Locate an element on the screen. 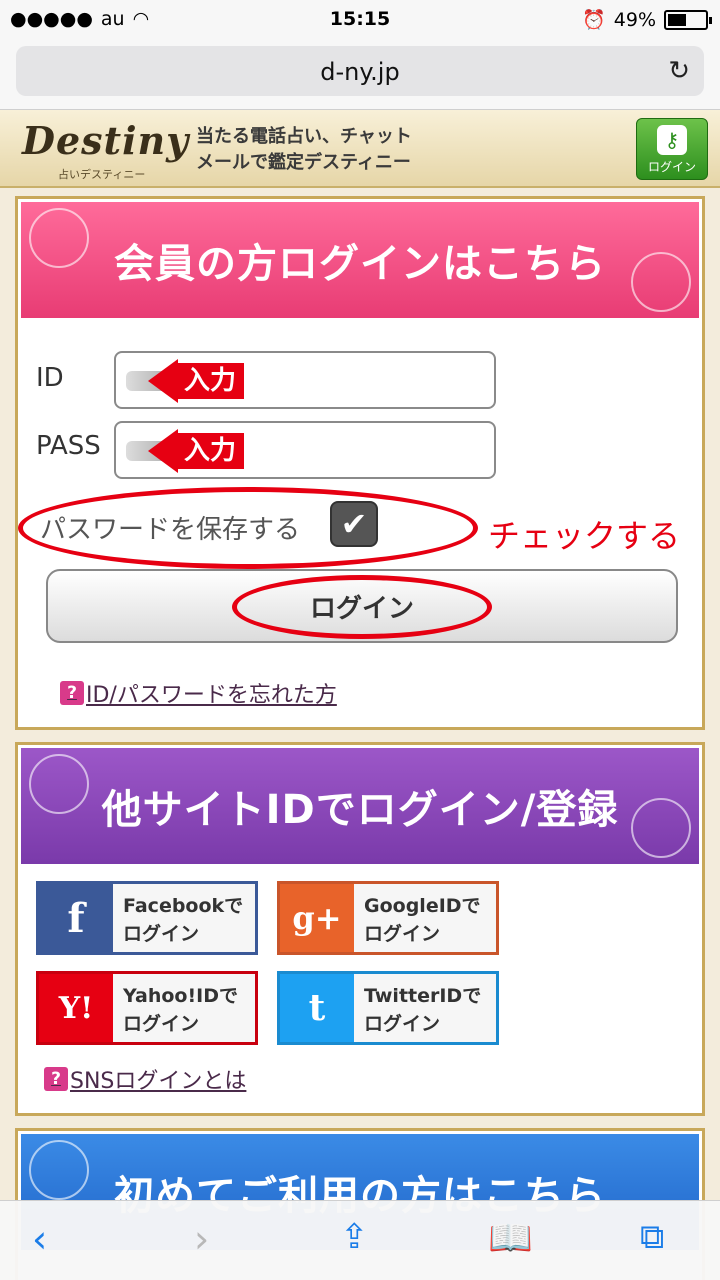 This screenshot has height=1280, width=720. forgot-password-link: ? ID/パスワードを忘れた方 is located at coordinates (198, 693).